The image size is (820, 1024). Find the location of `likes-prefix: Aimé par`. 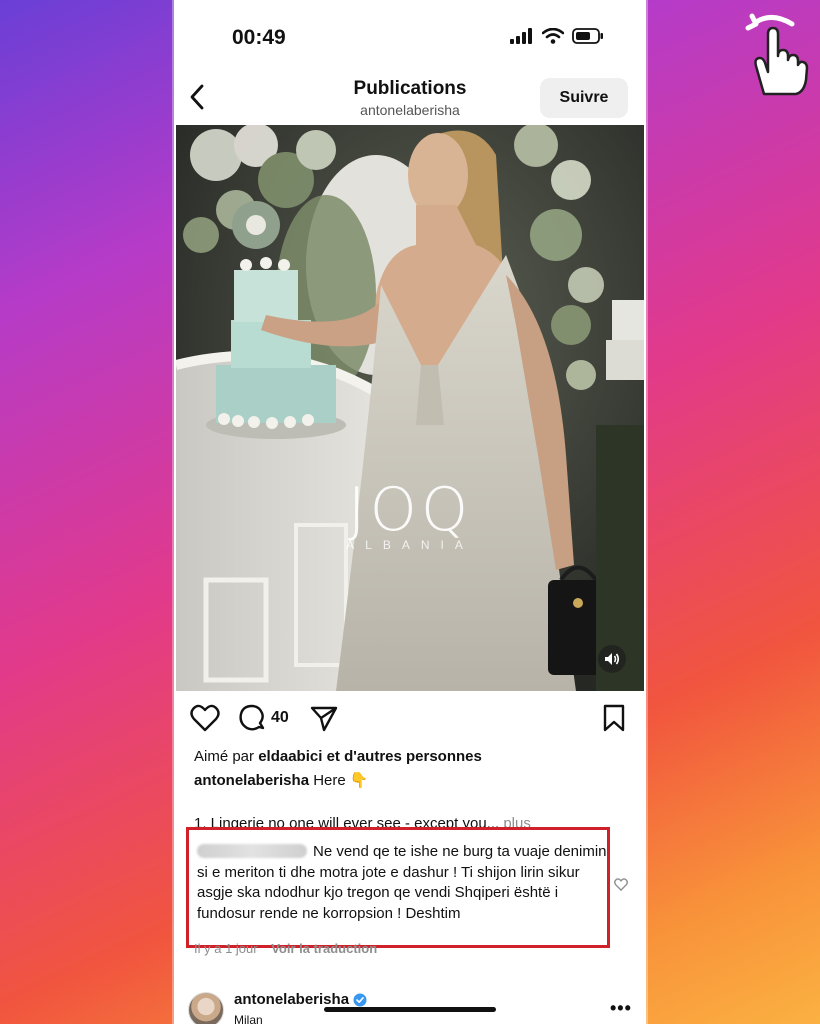

likes-prefix: Aimé par is located at coordinates (224, 756).